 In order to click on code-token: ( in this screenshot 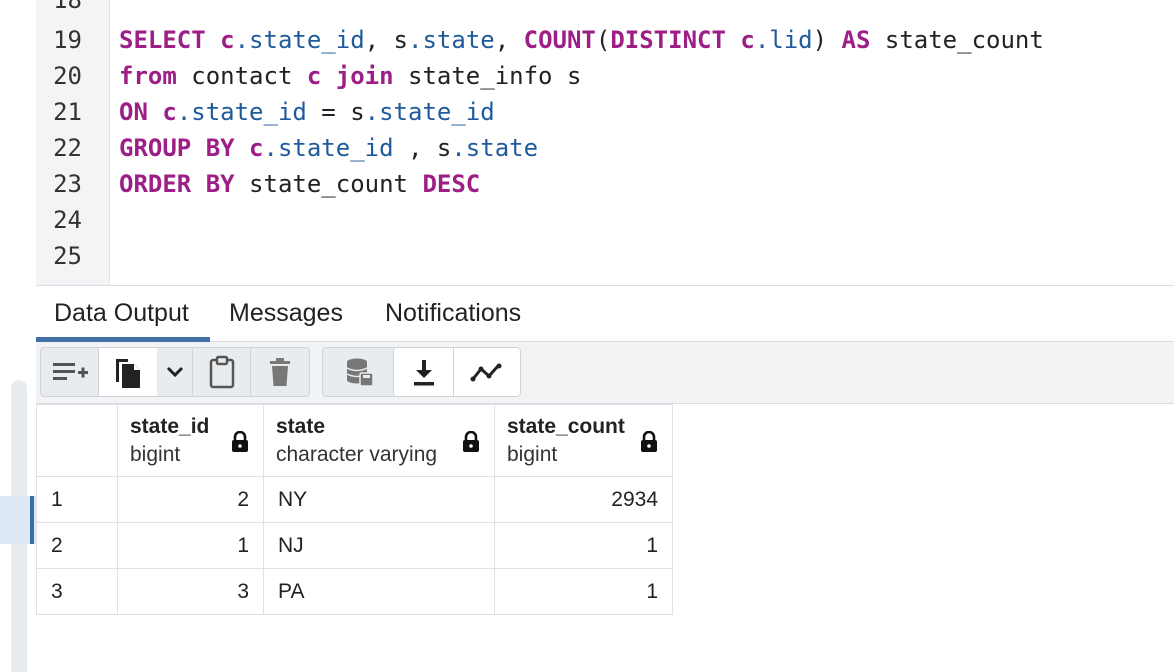, I will do `click(603, 40)`.